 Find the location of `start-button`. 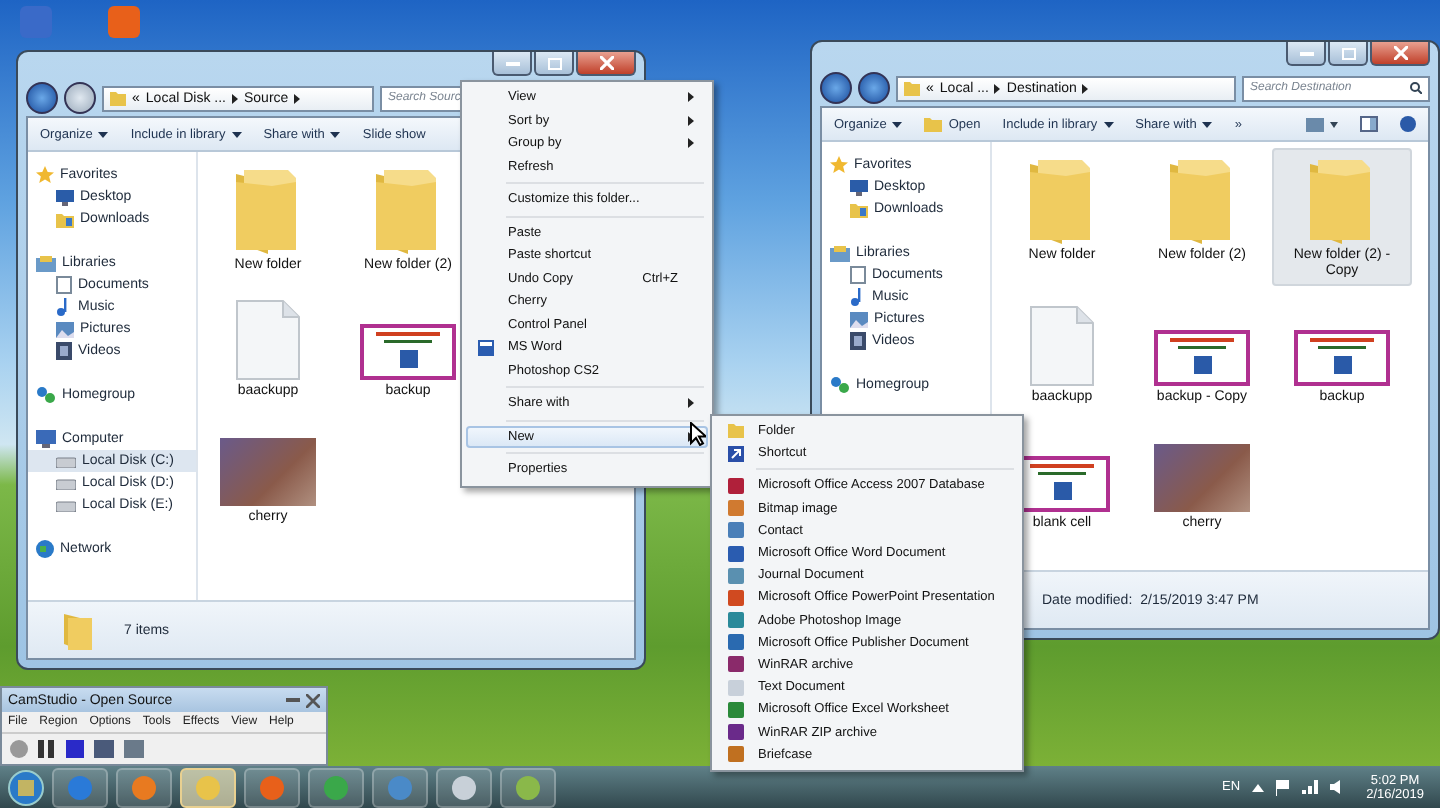

start-button is located at coordinates (26, 787).